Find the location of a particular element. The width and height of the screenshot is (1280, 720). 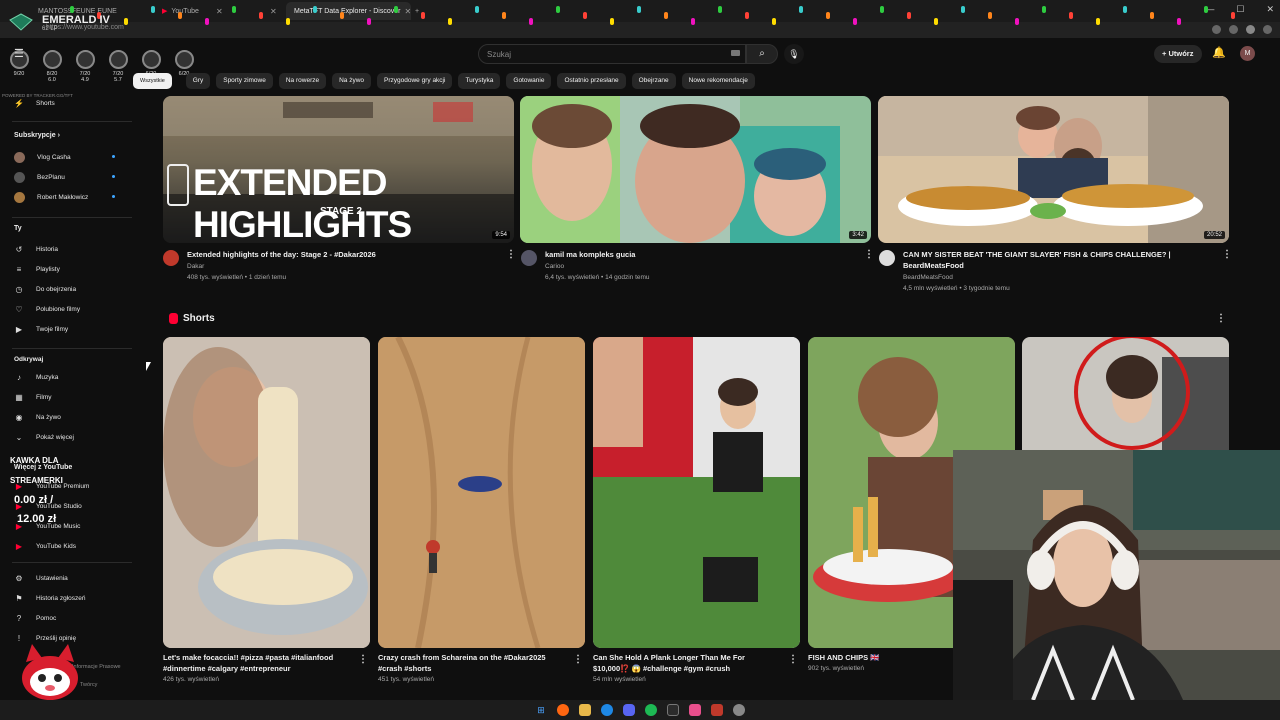

shorts-more-options-icon: ⋮ is located at coordinates (1221, 318).